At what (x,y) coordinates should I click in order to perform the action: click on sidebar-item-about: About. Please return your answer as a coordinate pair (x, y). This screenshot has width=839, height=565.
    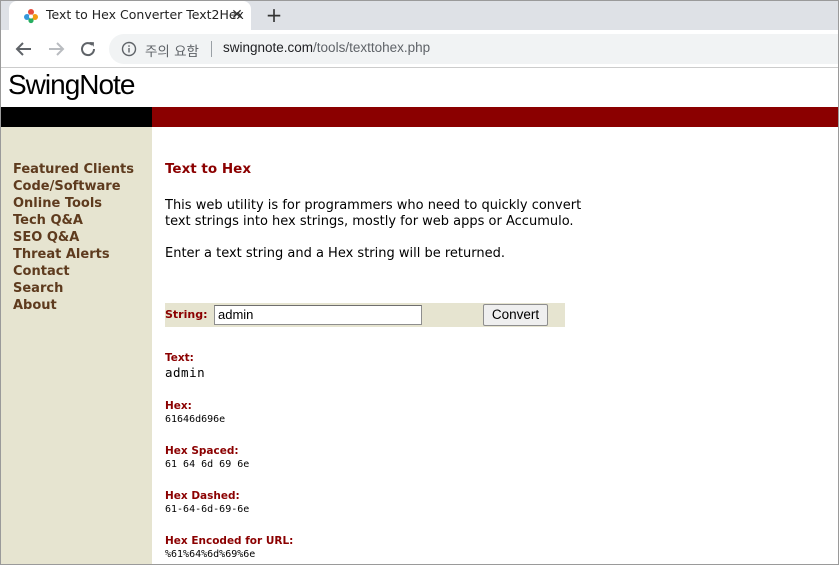
    Looking at the image, I should click on (73, 305).